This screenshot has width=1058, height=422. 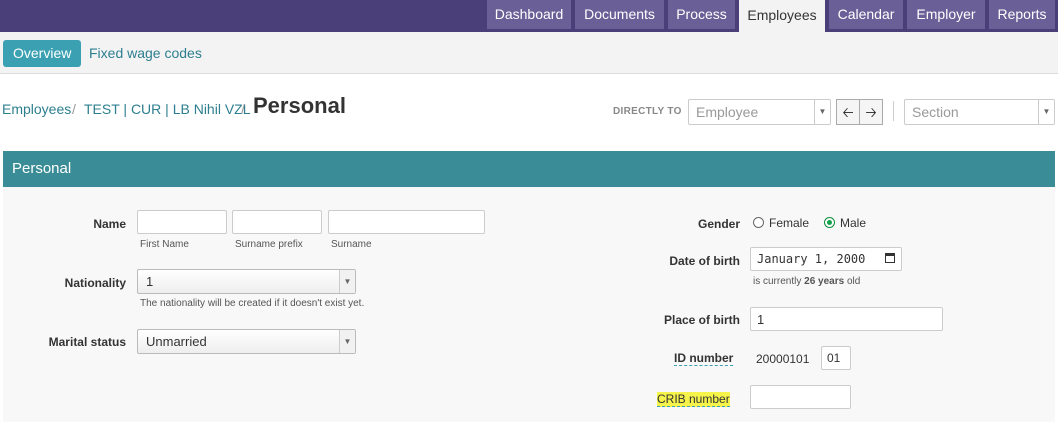 I want to click on divider, so click(x=893, y=111).